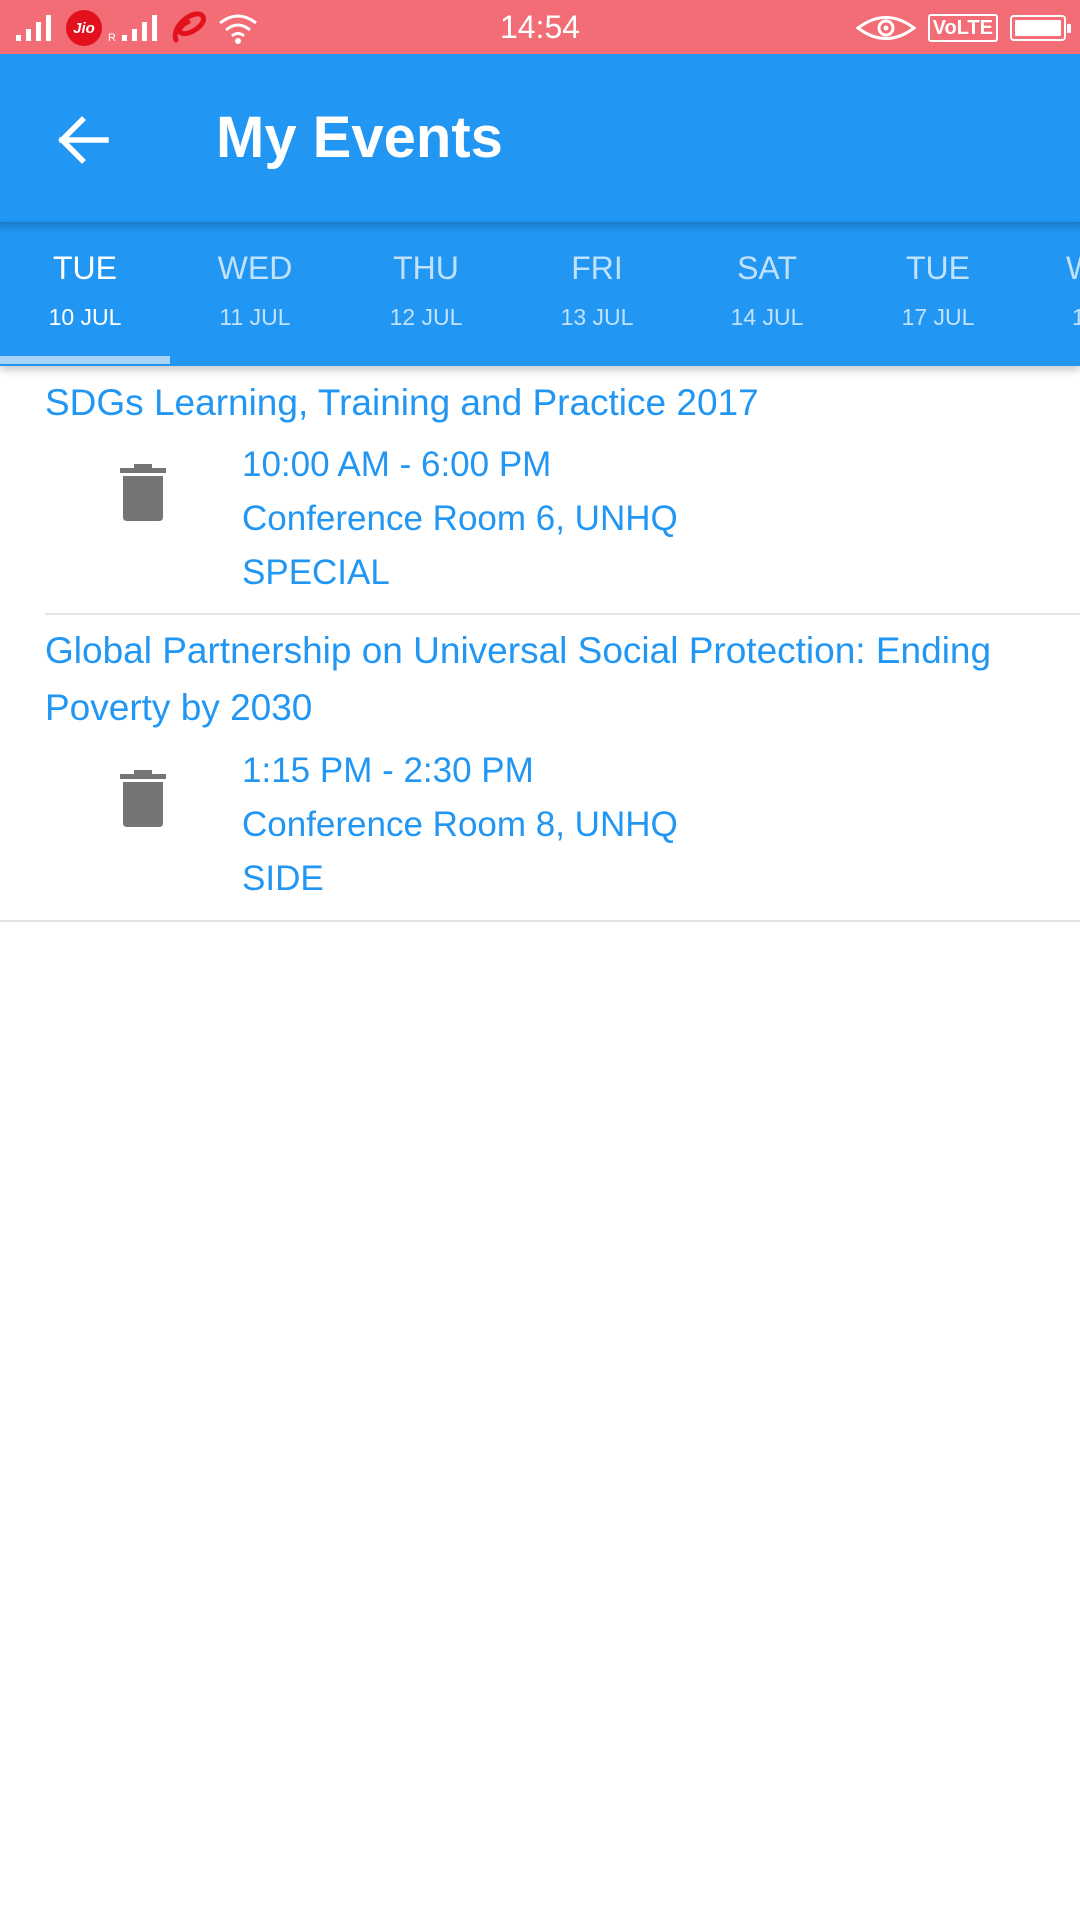  Describe the element at coordinates (426, 317) in the screenshot. I see `tab-date-label: 12 JUL` at that location.